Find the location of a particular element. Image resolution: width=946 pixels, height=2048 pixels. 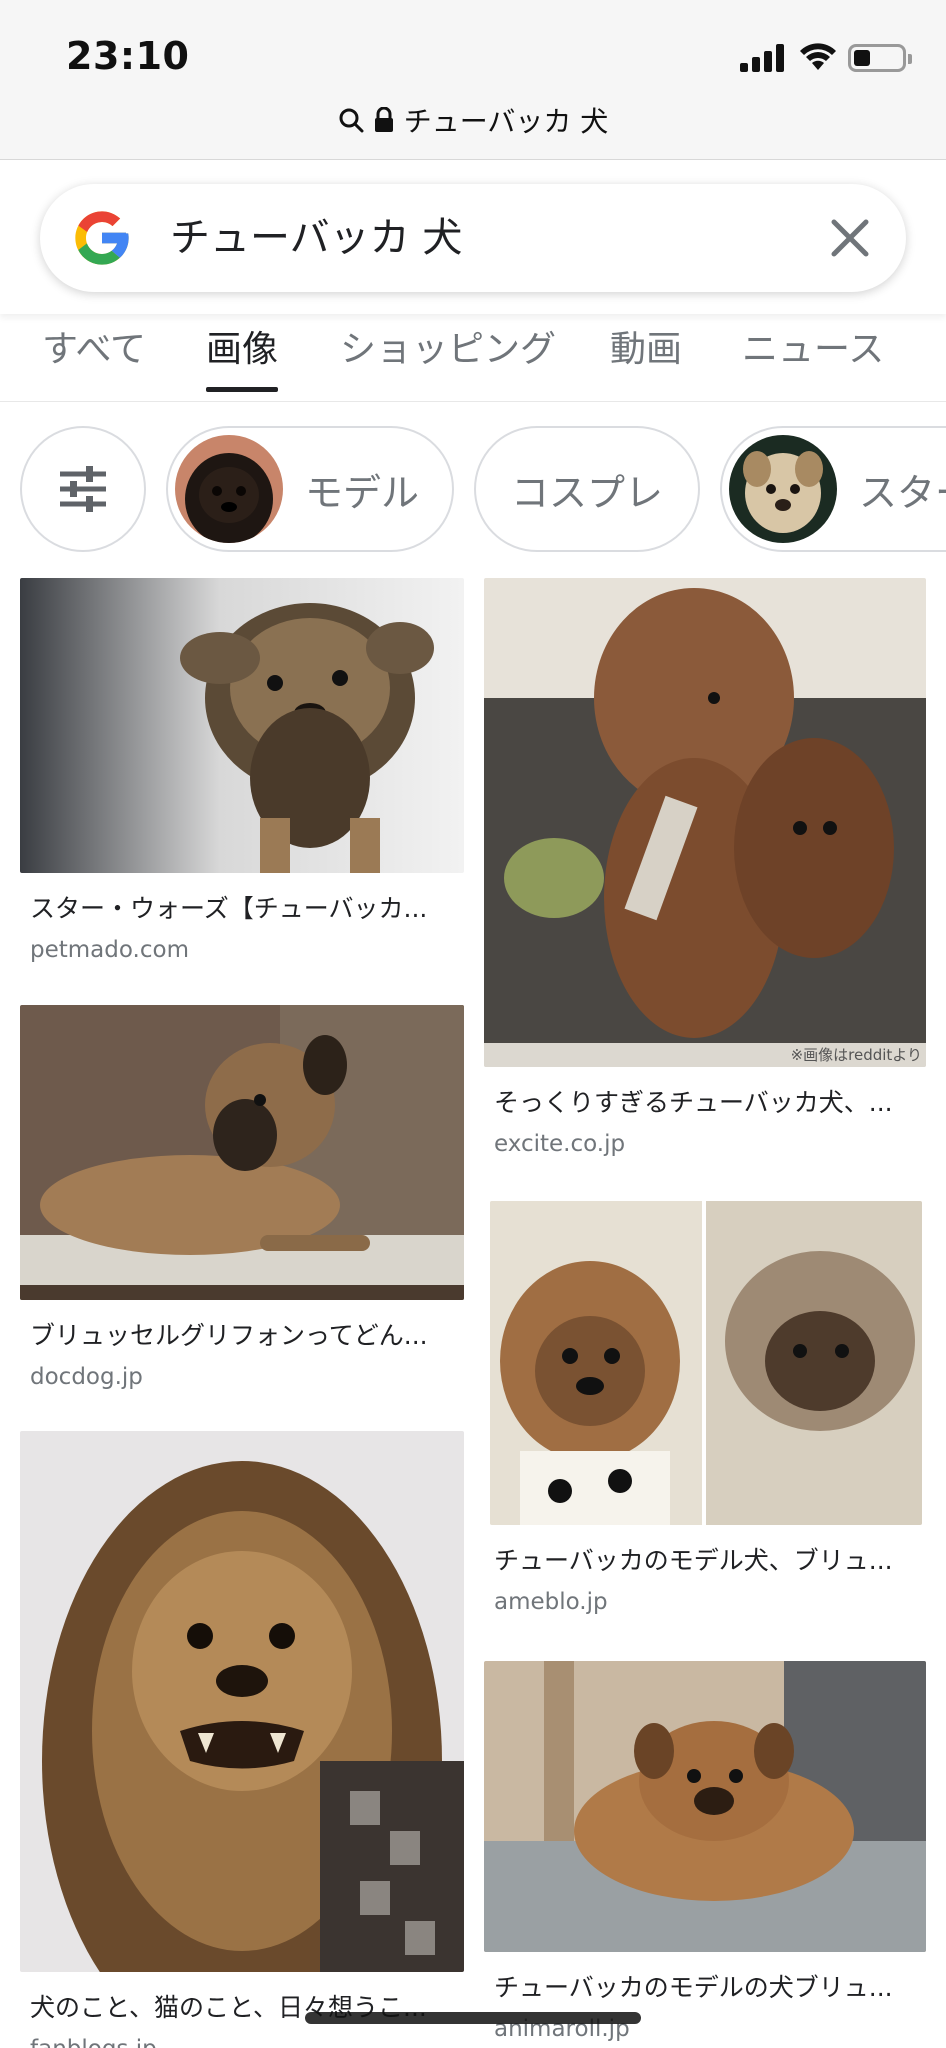

browser-chrome: 23:10 チューバッカ 犬 is located at coordinates (473, 80).